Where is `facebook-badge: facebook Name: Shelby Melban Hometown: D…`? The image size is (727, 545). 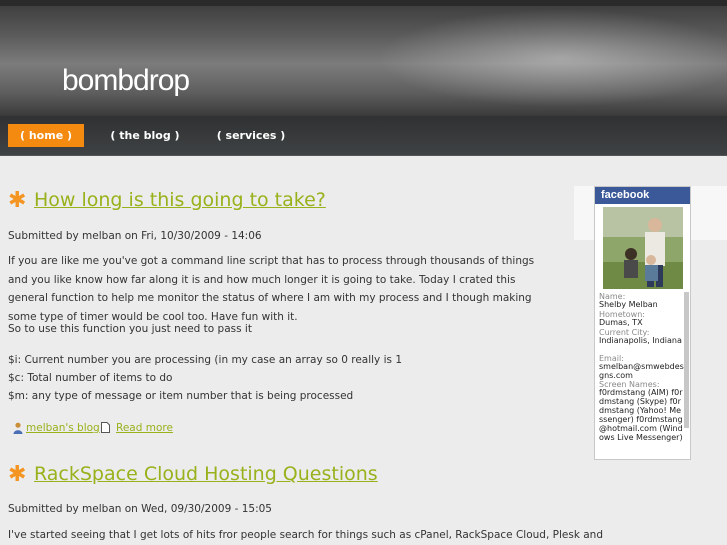 facebook-badge: facebook Name: Shelby Melban Hometown: D… is located at coordinates (642, 323).